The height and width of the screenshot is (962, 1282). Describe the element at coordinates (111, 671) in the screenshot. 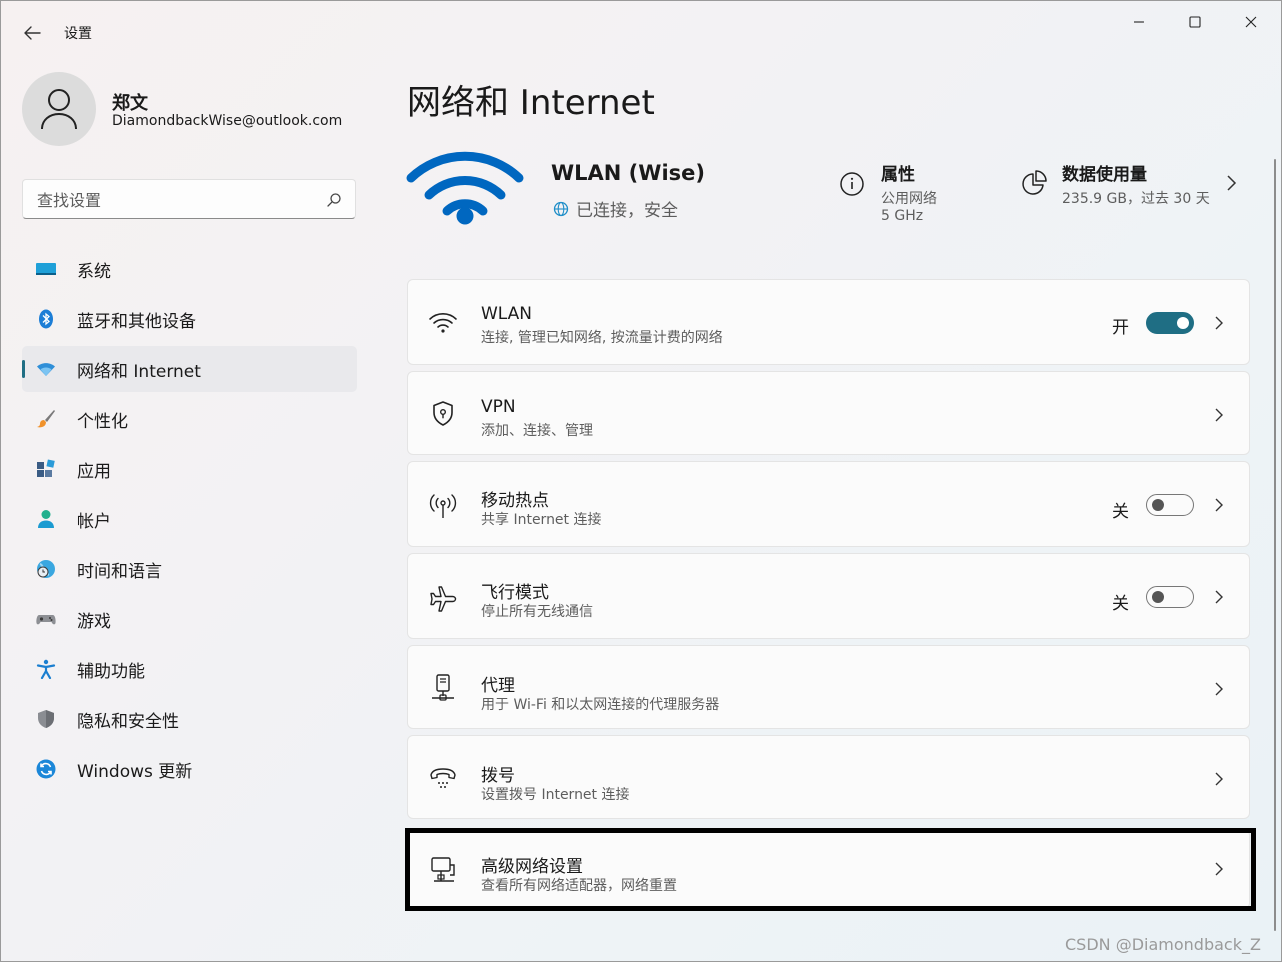

I see `sidebar-item-label: 辅助功能` at that location.